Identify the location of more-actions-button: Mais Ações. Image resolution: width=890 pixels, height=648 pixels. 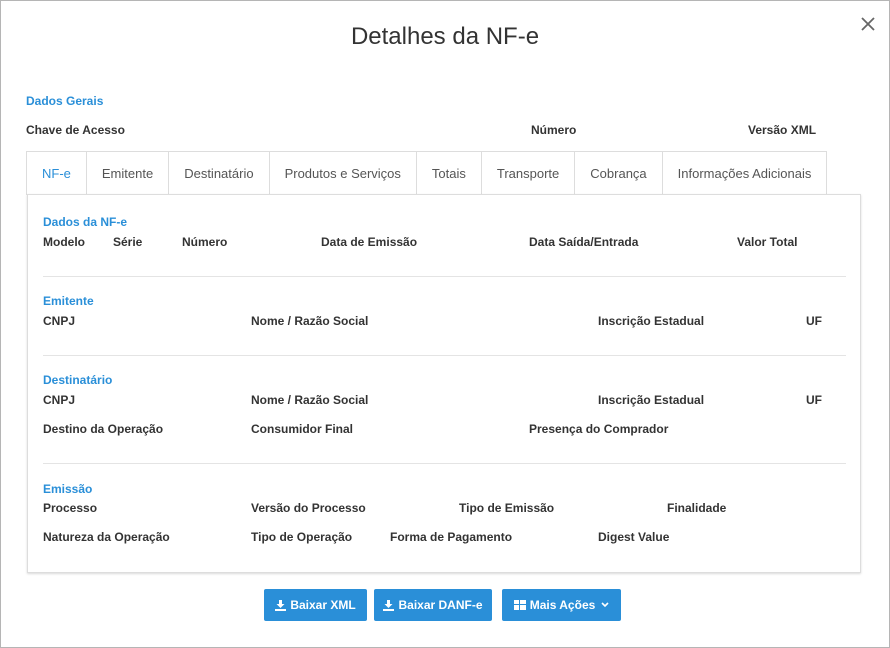
(561, 605).